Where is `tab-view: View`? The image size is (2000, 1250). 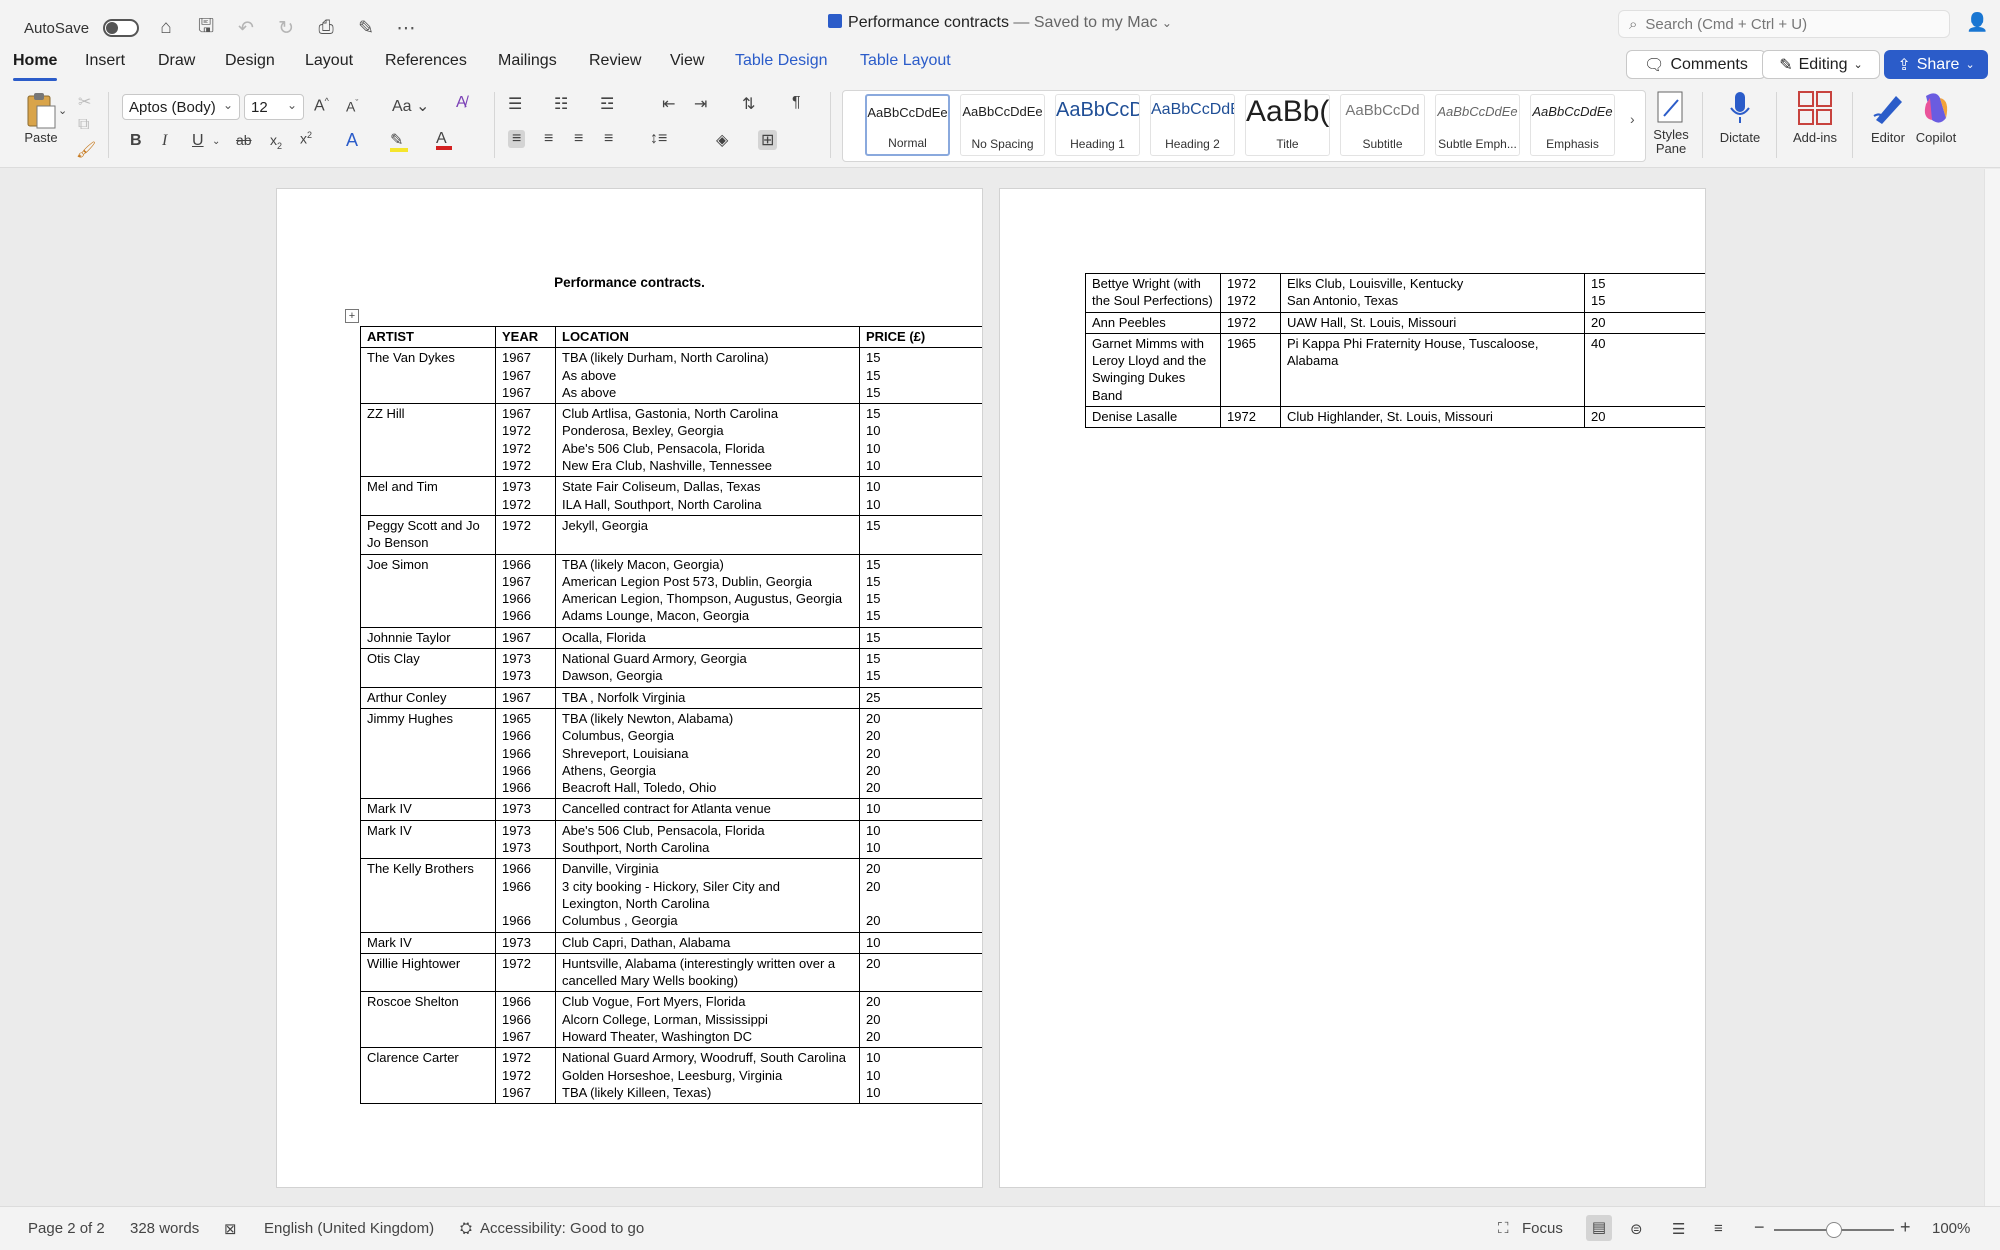
tab-view: View is located at coordinates (687, 61).